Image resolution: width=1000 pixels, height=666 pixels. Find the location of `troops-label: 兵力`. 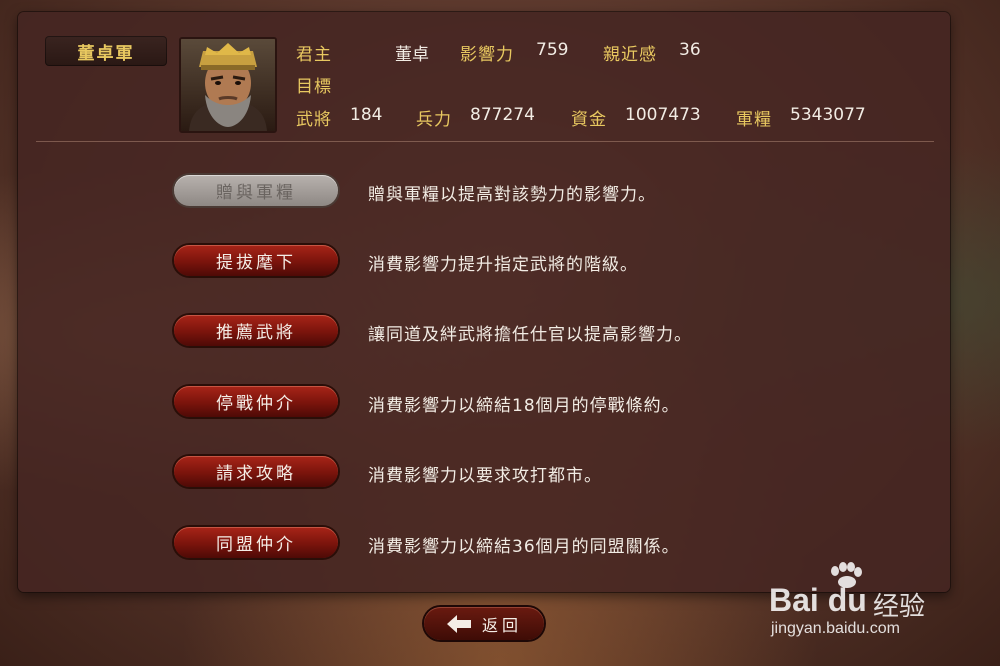

troops-label: 兵力 is located at coordinates (434, 120).